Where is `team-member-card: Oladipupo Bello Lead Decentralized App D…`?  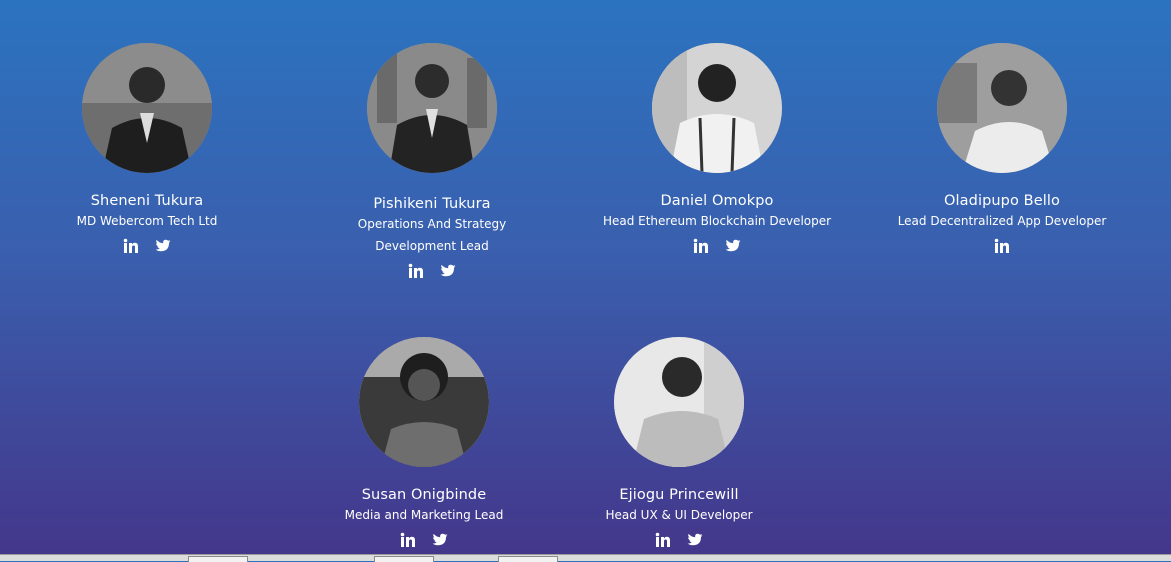
team-member-card: Oladipupo Bello Lead Decentralized App D… is located at coordinates (1002, 149).